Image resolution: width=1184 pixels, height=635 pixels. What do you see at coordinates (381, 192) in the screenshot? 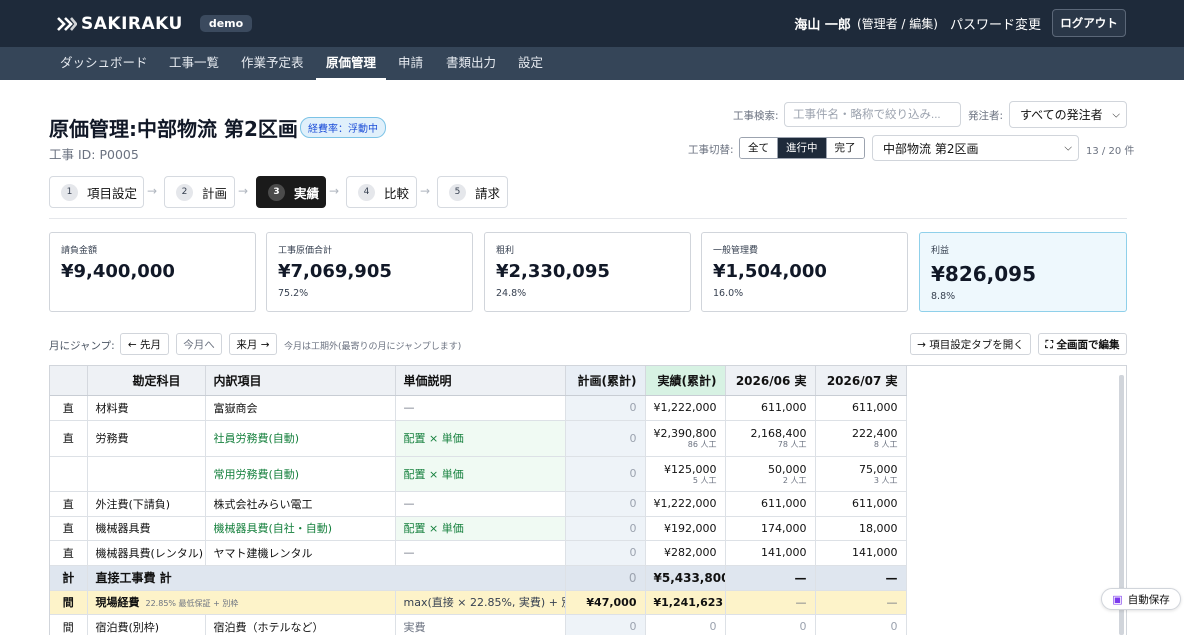
I see `step-compare: 4 比較` at bounding box center [381, 192].